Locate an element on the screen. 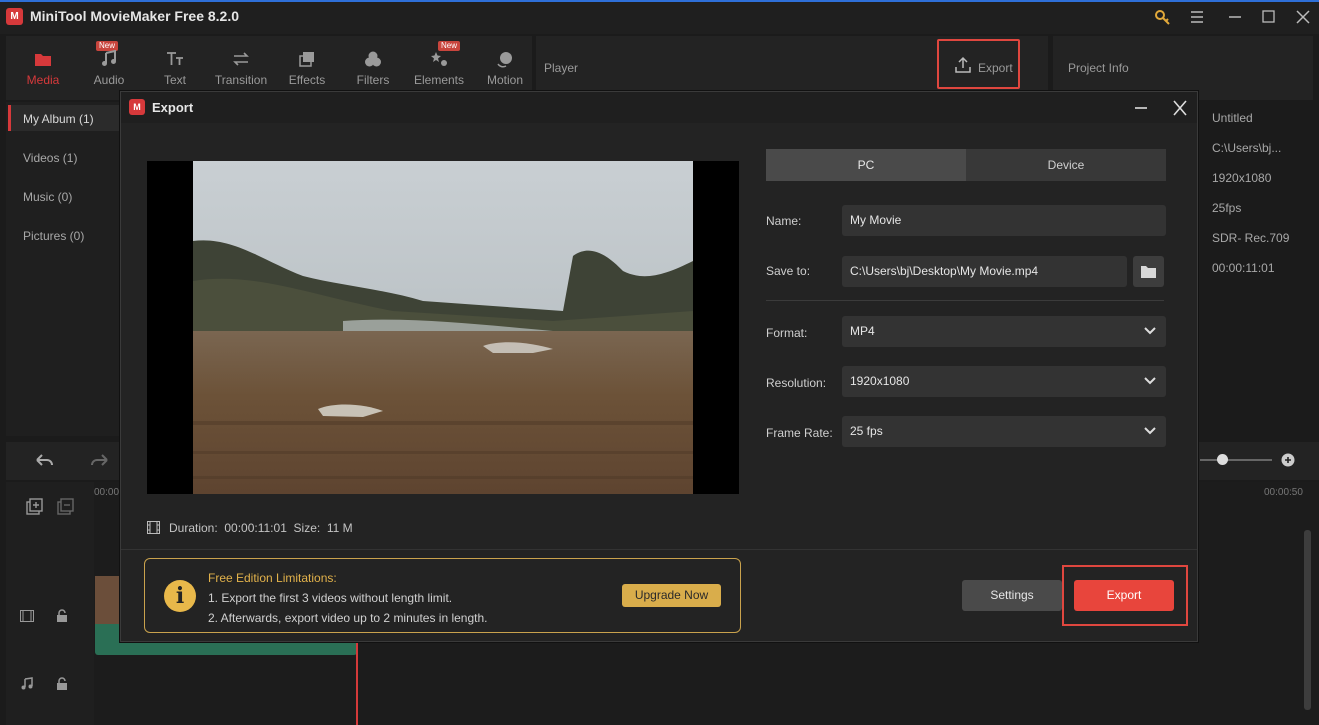 The height and width of the screenshot is (725, 1319). project-color-space: SDR- Rec.709 is located at coordinates (1251, 238).